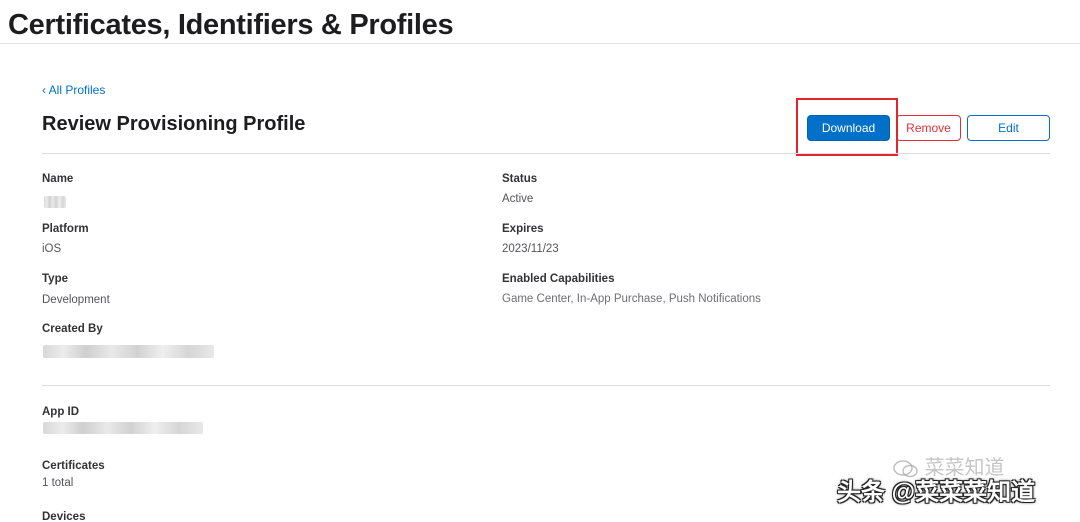  What do you see at coordinates (52, 249) in the screenshot?
I see `platform-value: iOS` at bounding box center [52, 249].